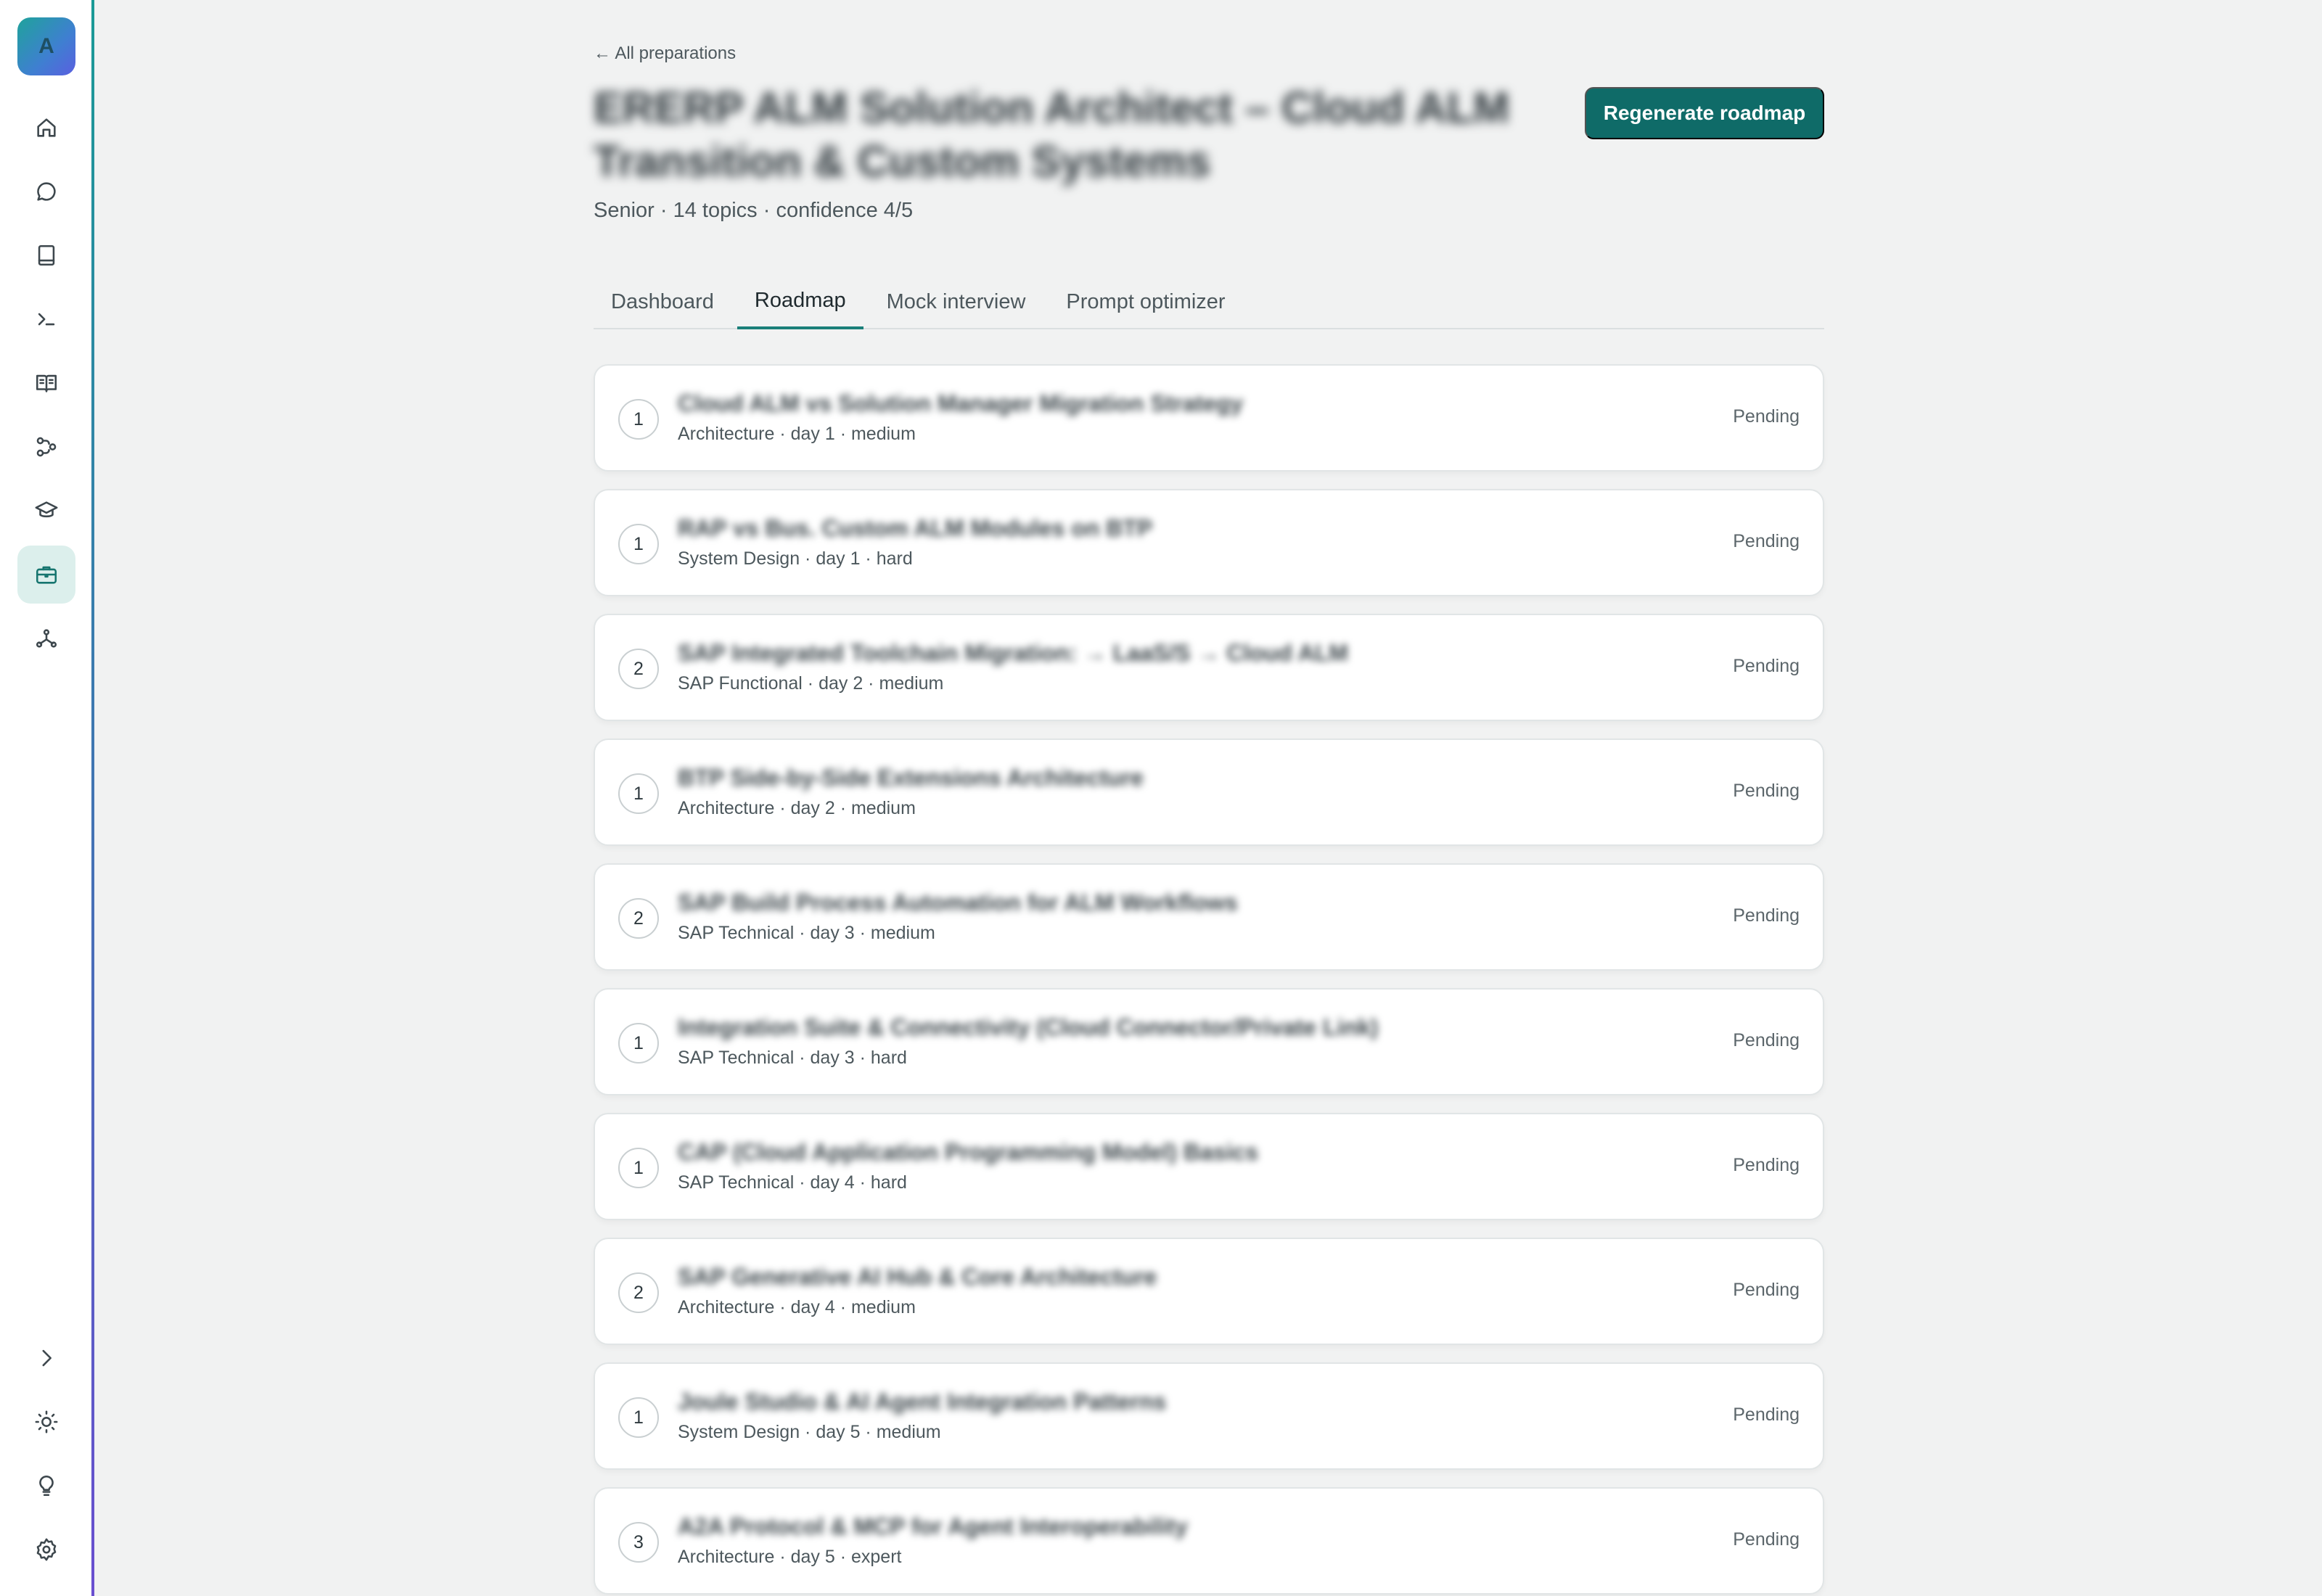  What do you see at coordinates (797, 808) in the screenshot?
I see `topic-meta: Architecture · day 2 · medium` at bounding box center [797, 808].